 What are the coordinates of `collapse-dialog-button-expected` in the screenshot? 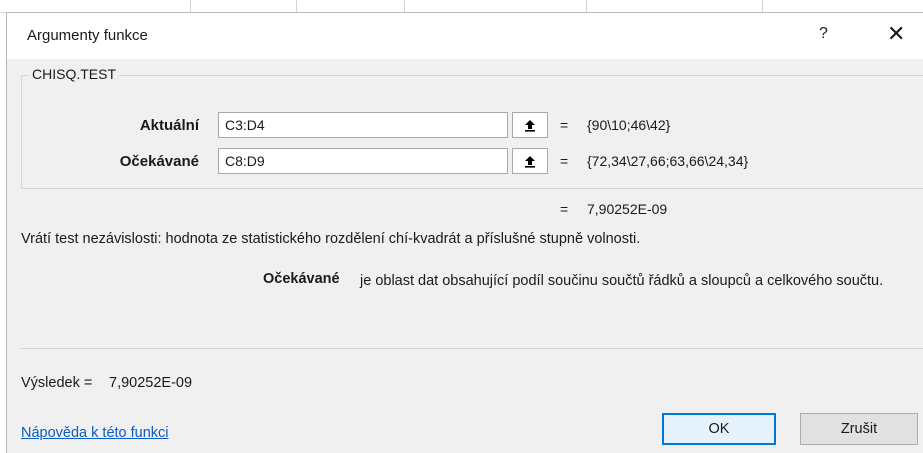 It's located at (530, 161).